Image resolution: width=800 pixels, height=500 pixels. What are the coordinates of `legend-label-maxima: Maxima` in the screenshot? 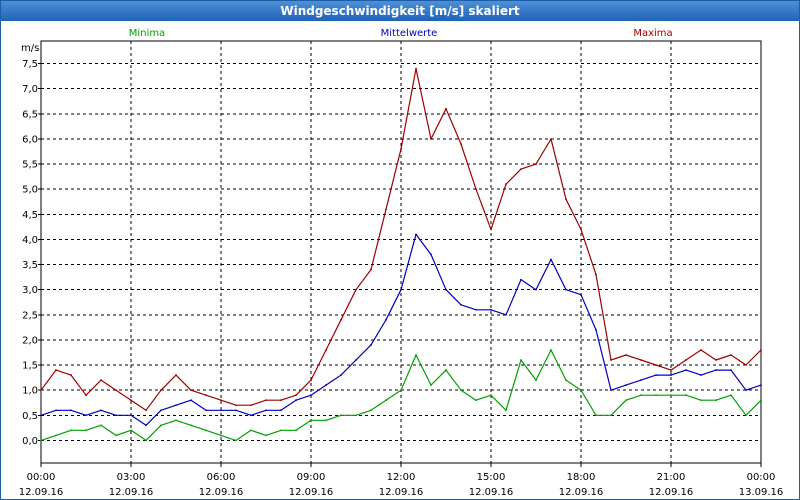 It's located at (652, 33).